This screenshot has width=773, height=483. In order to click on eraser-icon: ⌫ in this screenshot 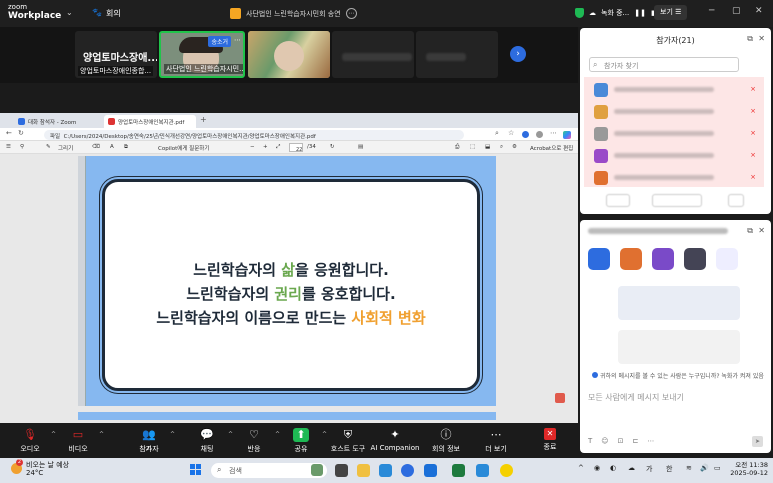, I will do `click(96, 147)`.